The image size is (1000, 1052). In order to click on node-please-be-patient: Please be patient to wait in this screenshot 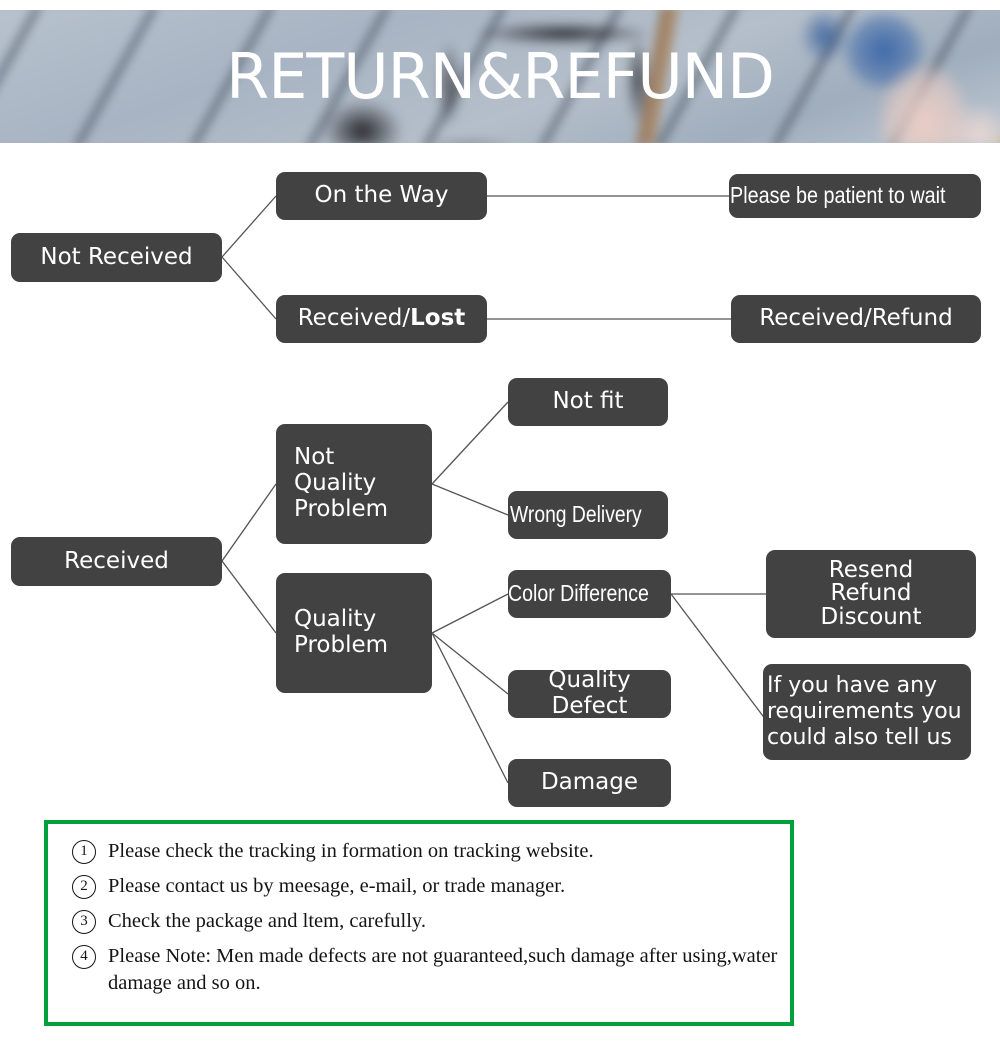, I will do `click(855, 196)`.